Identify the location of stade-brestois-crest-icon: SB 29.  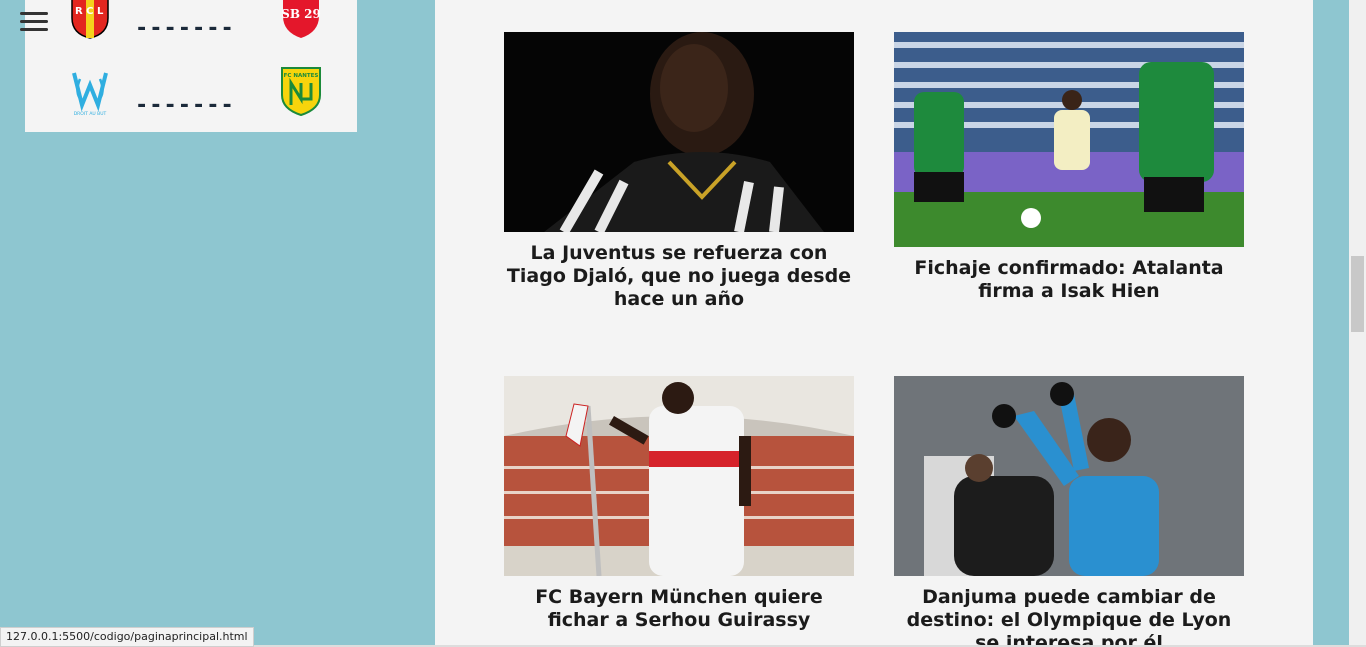
(301, 19).